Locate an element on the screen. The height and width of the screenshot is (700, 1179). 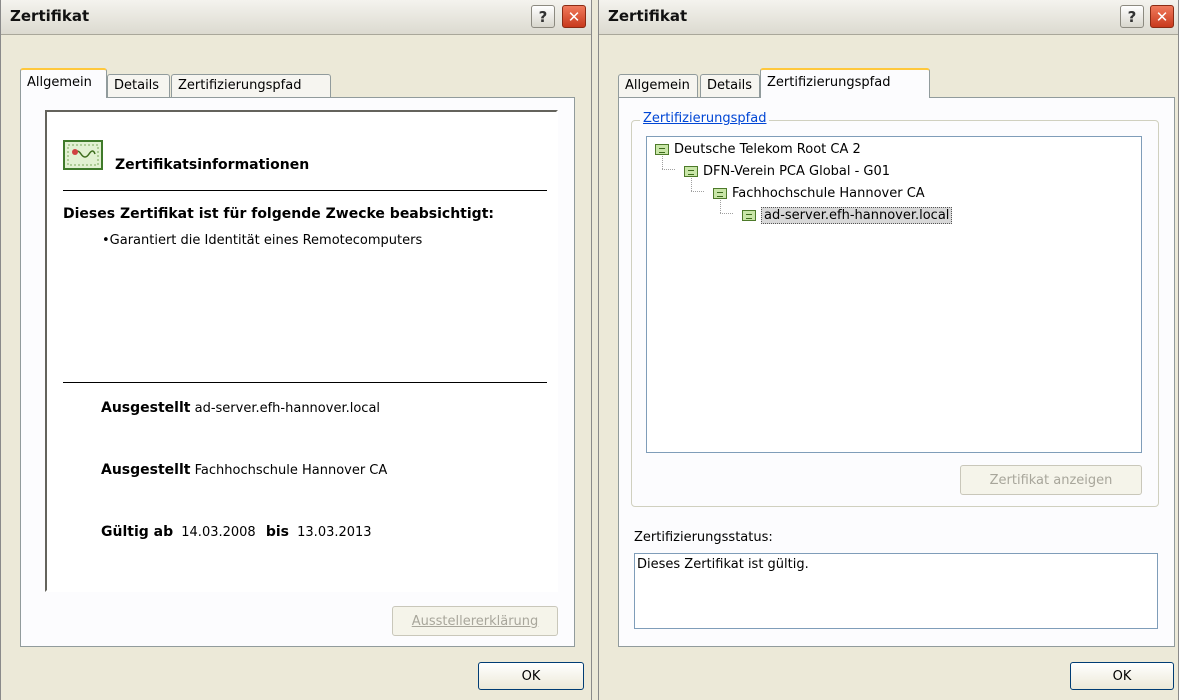
tree-node-label: Deutsche Telekom Root CA 2 is located at coordinates (767, 149).